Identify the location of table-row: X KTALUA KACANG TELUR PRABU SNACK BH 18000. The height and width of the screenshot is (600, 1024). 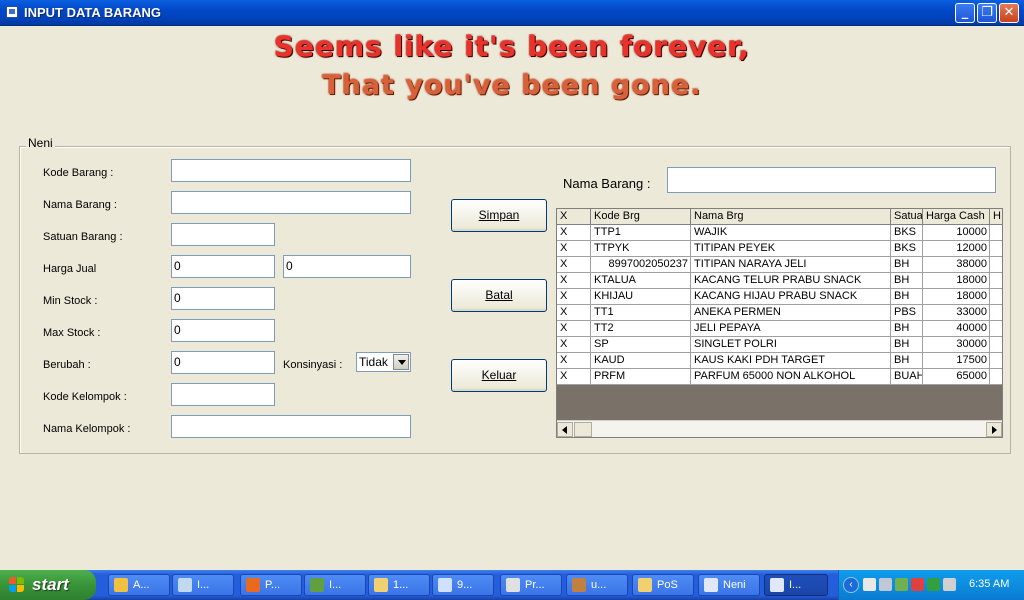
(779, 281).